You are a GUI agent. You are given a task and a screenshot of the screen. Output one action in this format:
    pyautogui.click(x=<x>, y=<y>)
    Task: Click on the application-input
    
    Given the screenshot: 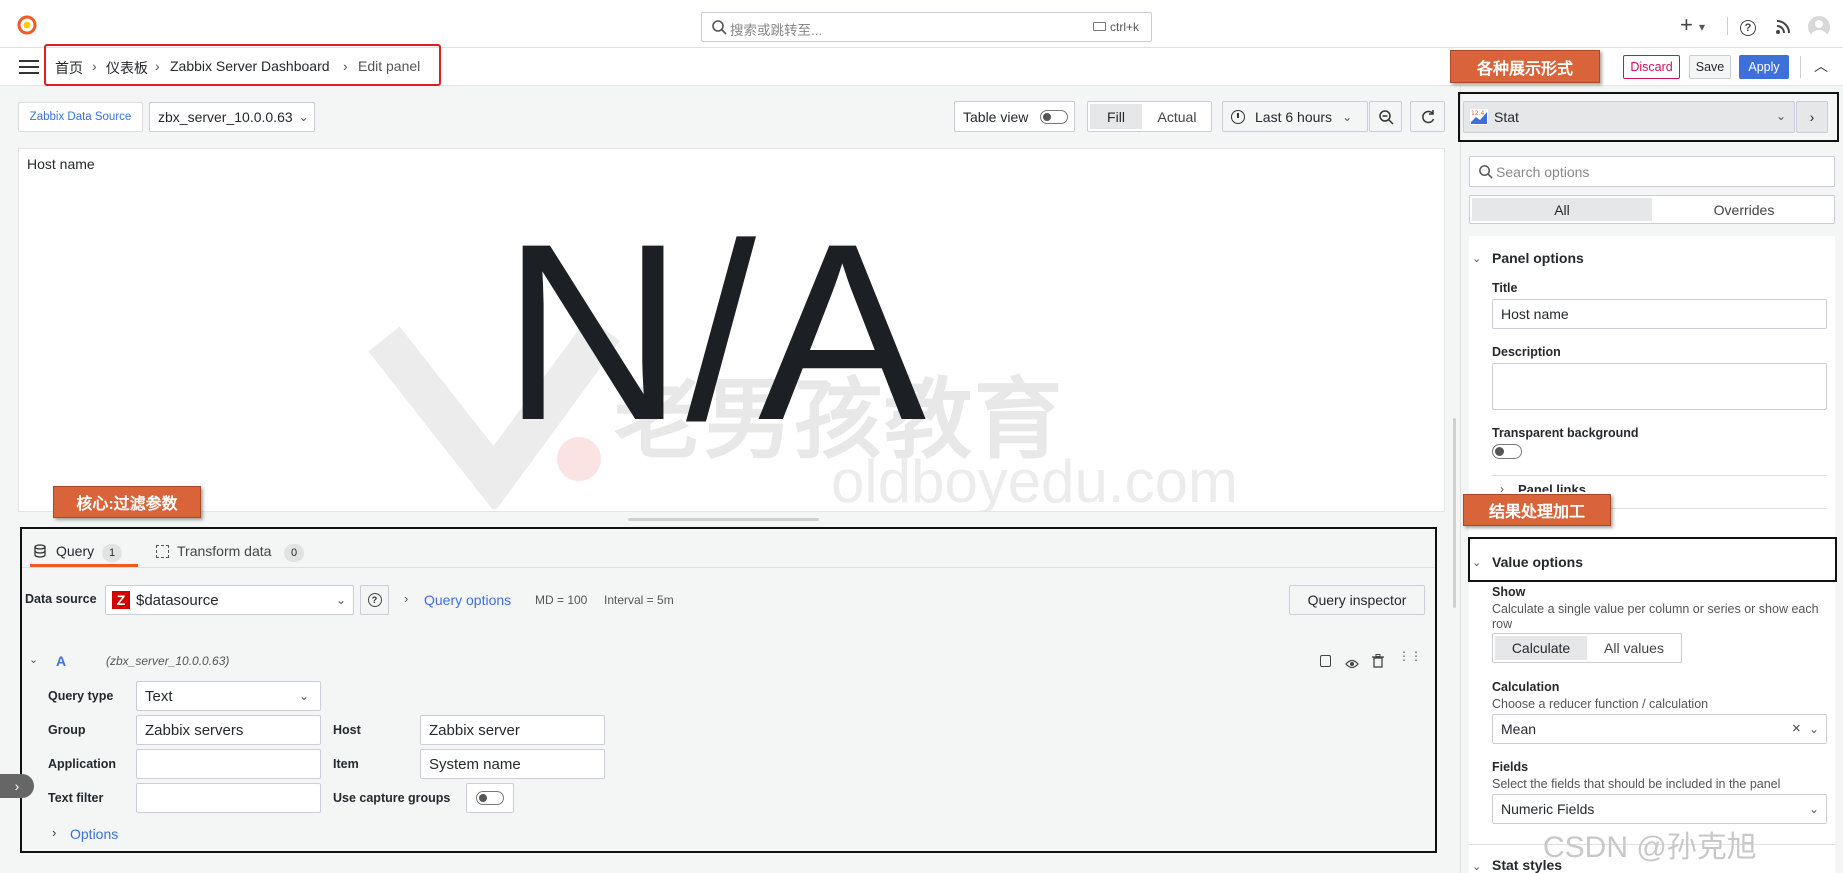 What is the action you would take?
    pyautogui.click(x=228, y=764)
    